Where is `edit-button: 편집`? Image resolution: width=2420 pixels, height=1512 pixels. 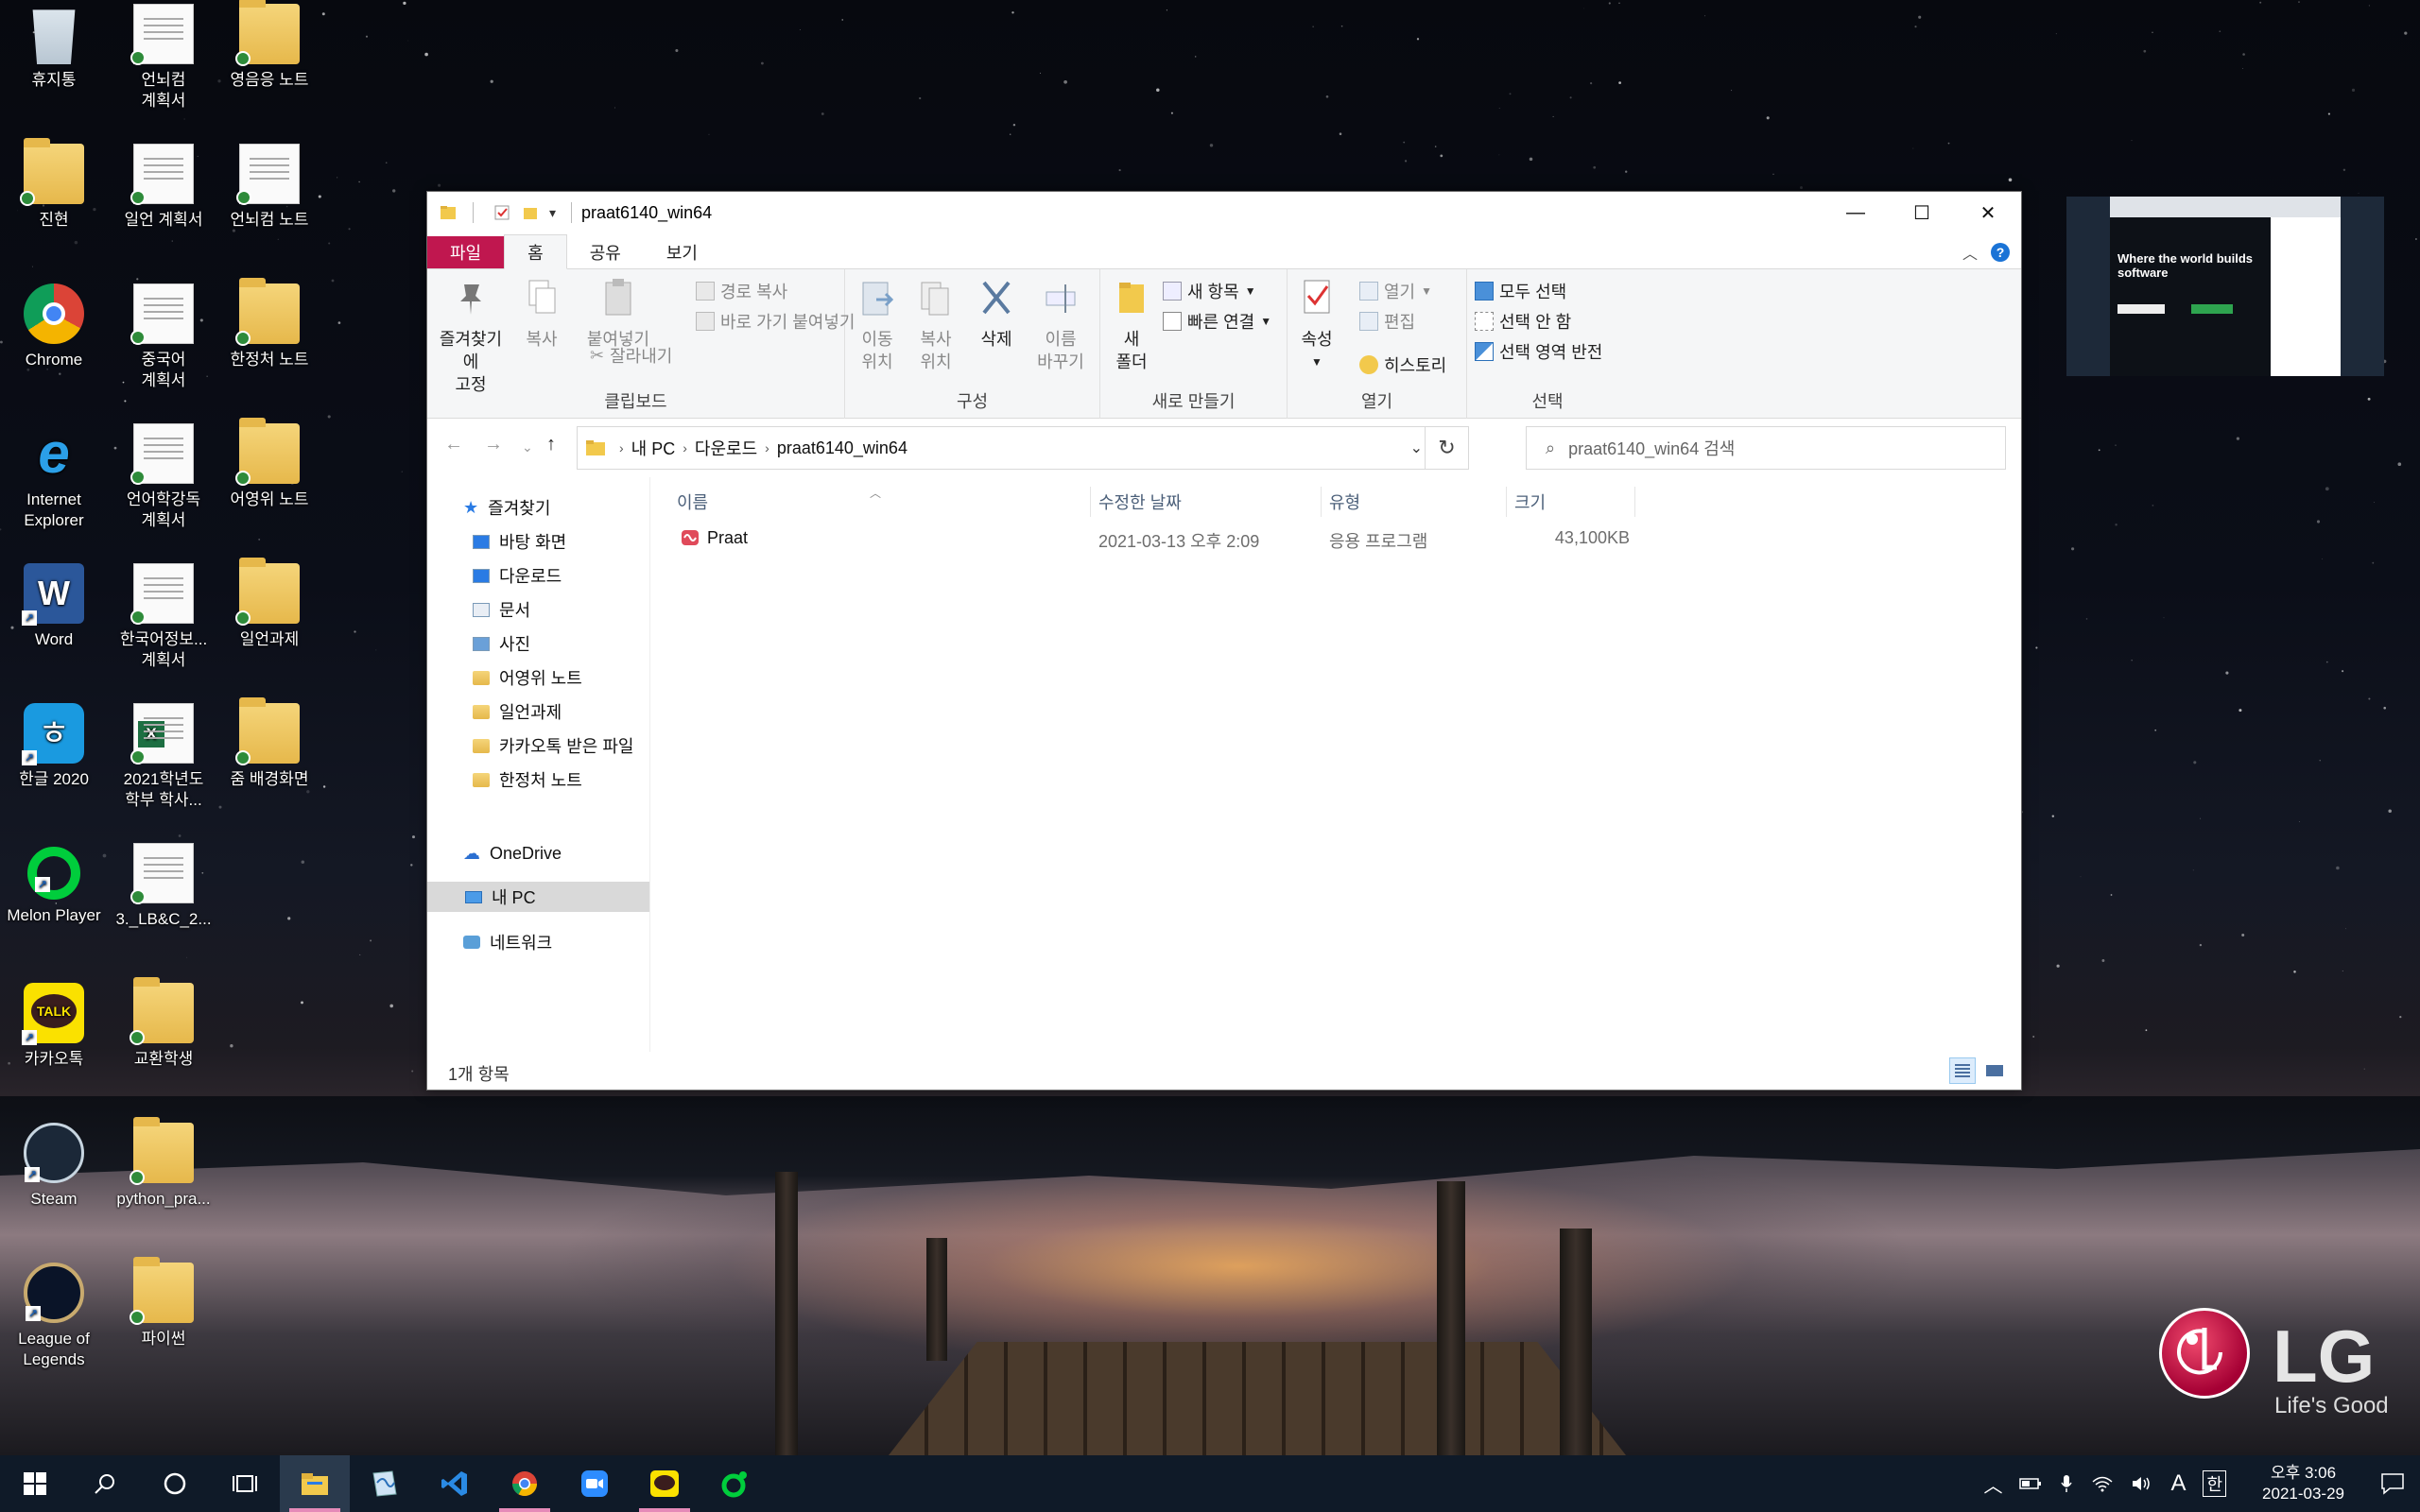
edit-button: 편집 is located at coordinates (1387, 321).